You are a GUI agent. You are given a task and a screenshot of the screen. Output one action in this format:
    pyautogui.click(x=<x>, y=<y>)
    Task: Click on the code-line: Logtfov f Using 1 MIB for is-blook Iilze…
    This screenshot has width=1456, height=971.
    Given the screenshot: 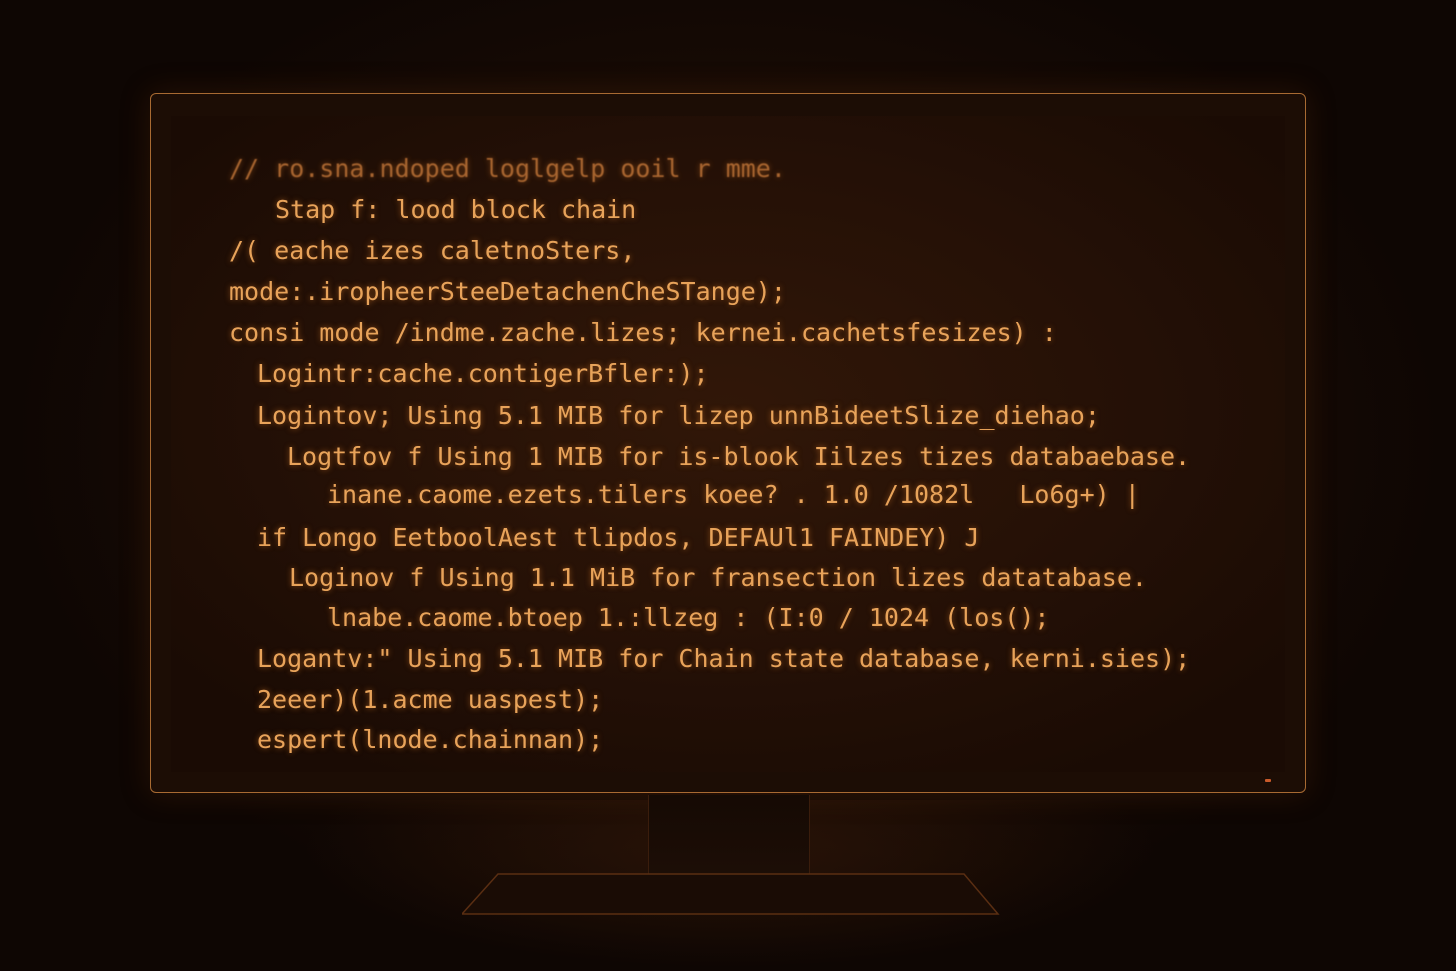 What is the action you would take?
    pyautogui.click(x=739, y=456)
    